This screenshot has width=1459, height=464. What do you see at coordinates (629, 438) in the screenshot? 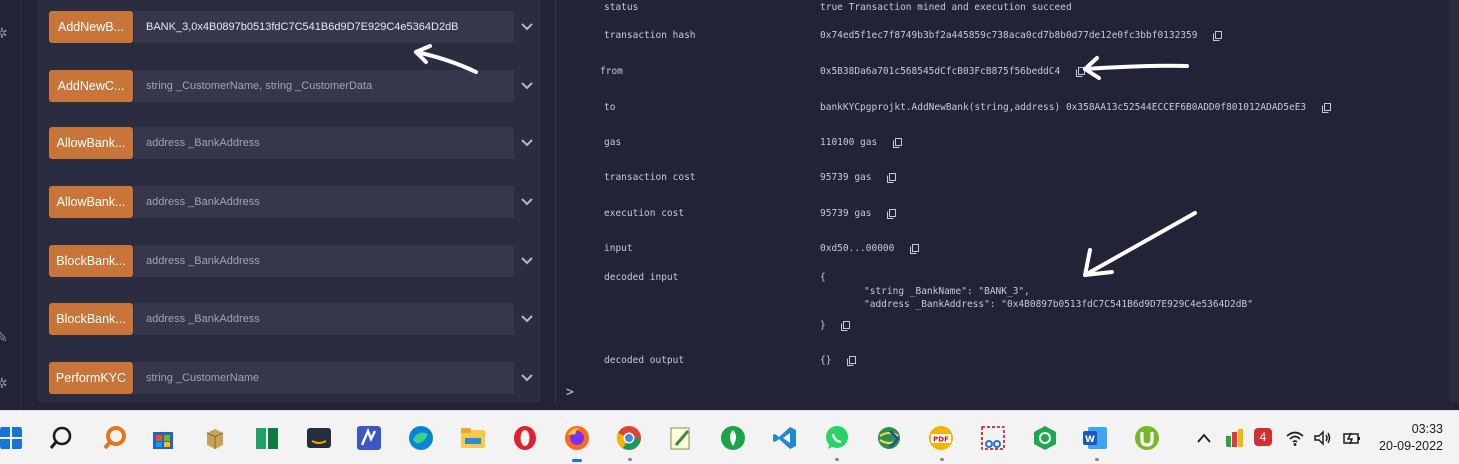
I see `chrome-icon` at bounding box center [629, 438].